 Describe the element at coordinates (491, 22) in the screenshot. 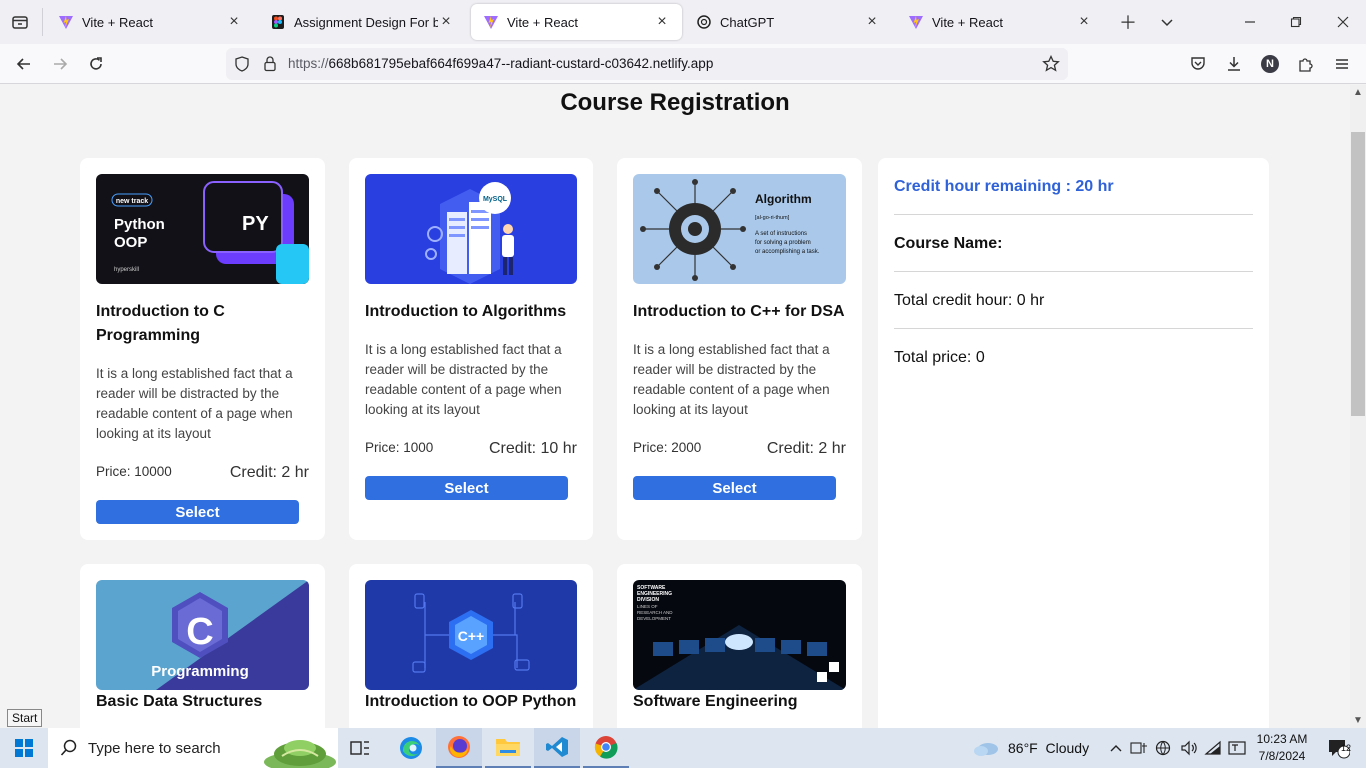

I see `vite-icon` at that location.